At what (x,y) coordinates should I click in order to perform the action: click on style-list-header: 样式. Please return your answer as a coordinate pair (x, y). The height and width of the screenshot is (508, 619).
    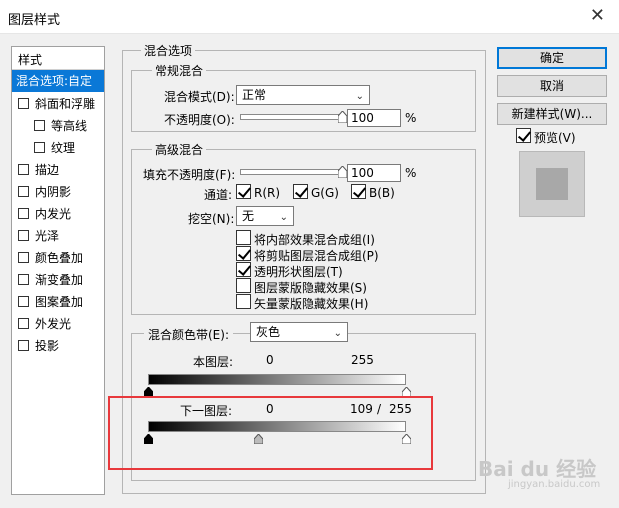
    Looking at the image, I should click on (30, 59).